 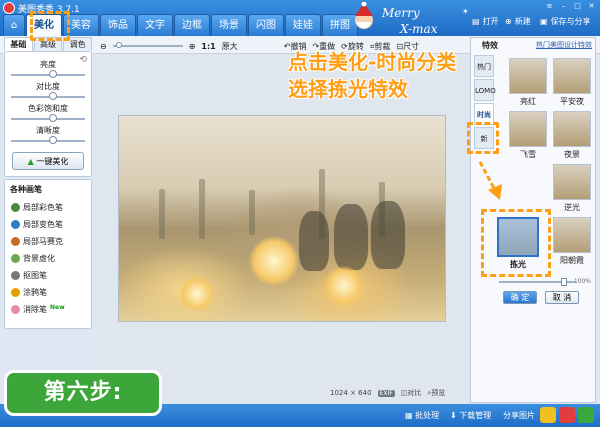 What do you see at coordinates (528, 154) in the screenshot?
I see `effect-label: 飞雪` at bounding box center [528, 154].